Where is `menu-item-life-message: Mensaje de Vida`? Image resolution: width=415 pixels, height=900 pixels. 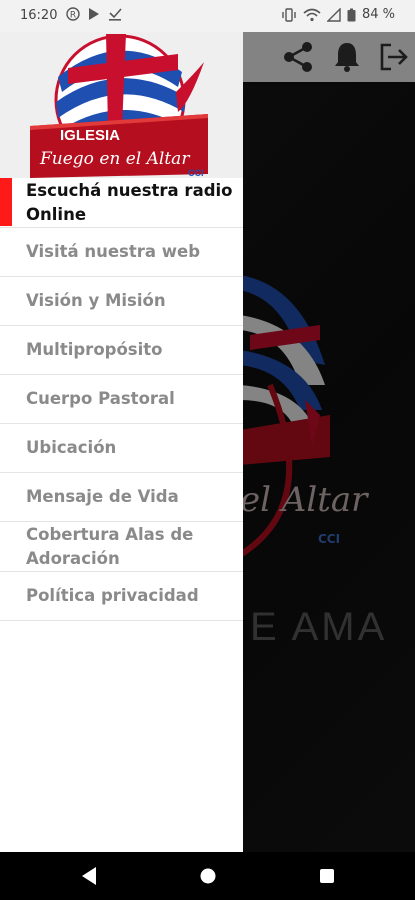 menu-item-life-message: Mensaje de Vida is located at coordinates (121, 497).